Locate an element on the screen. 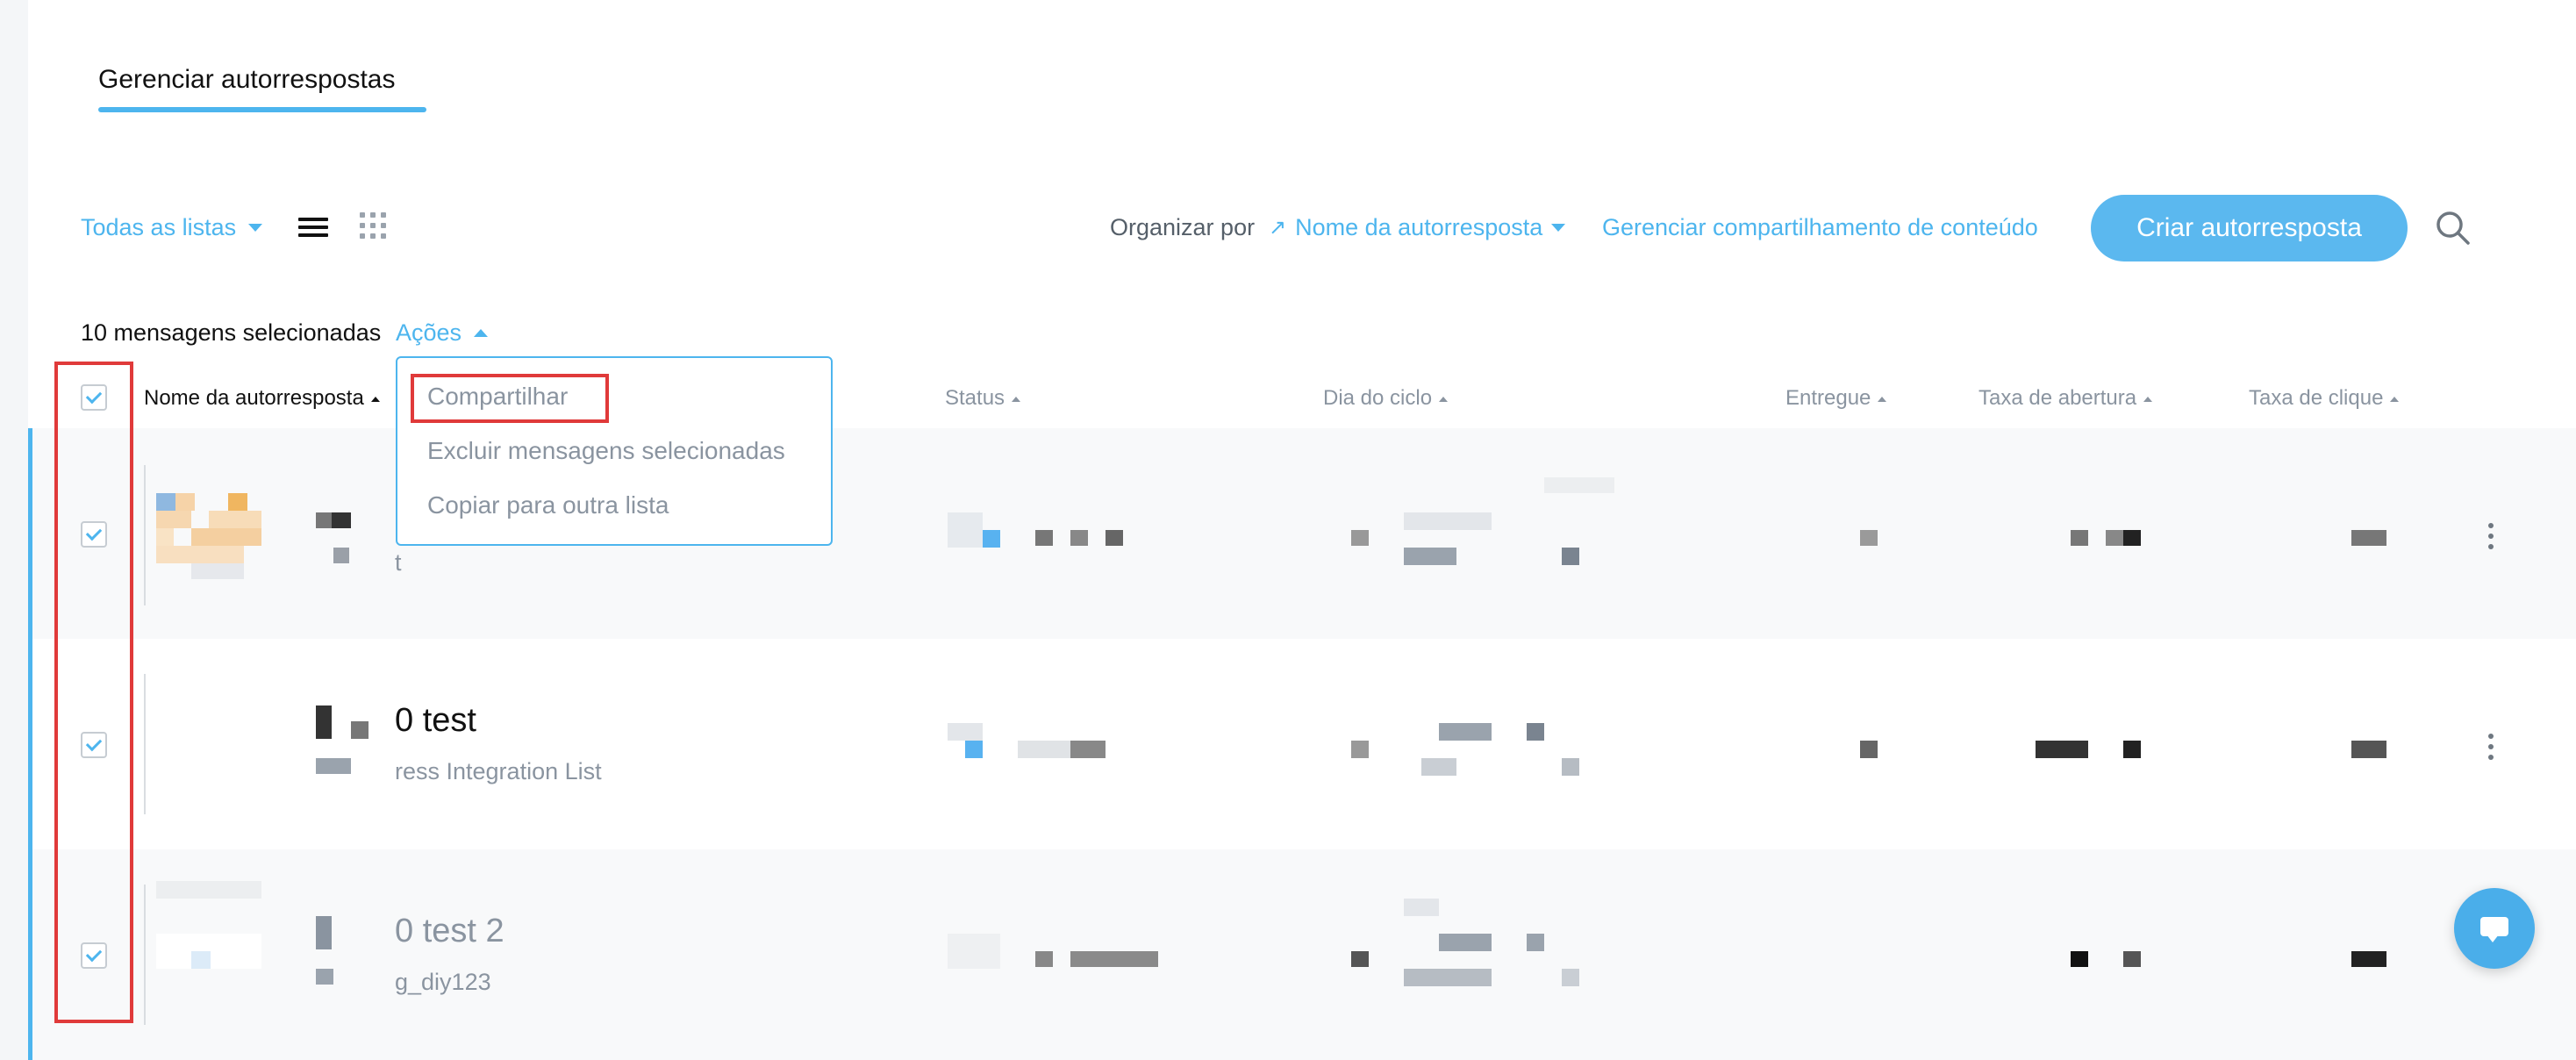 The image size is (2576, 1060). column-header-status: Status is located at coordinates (983, 399).